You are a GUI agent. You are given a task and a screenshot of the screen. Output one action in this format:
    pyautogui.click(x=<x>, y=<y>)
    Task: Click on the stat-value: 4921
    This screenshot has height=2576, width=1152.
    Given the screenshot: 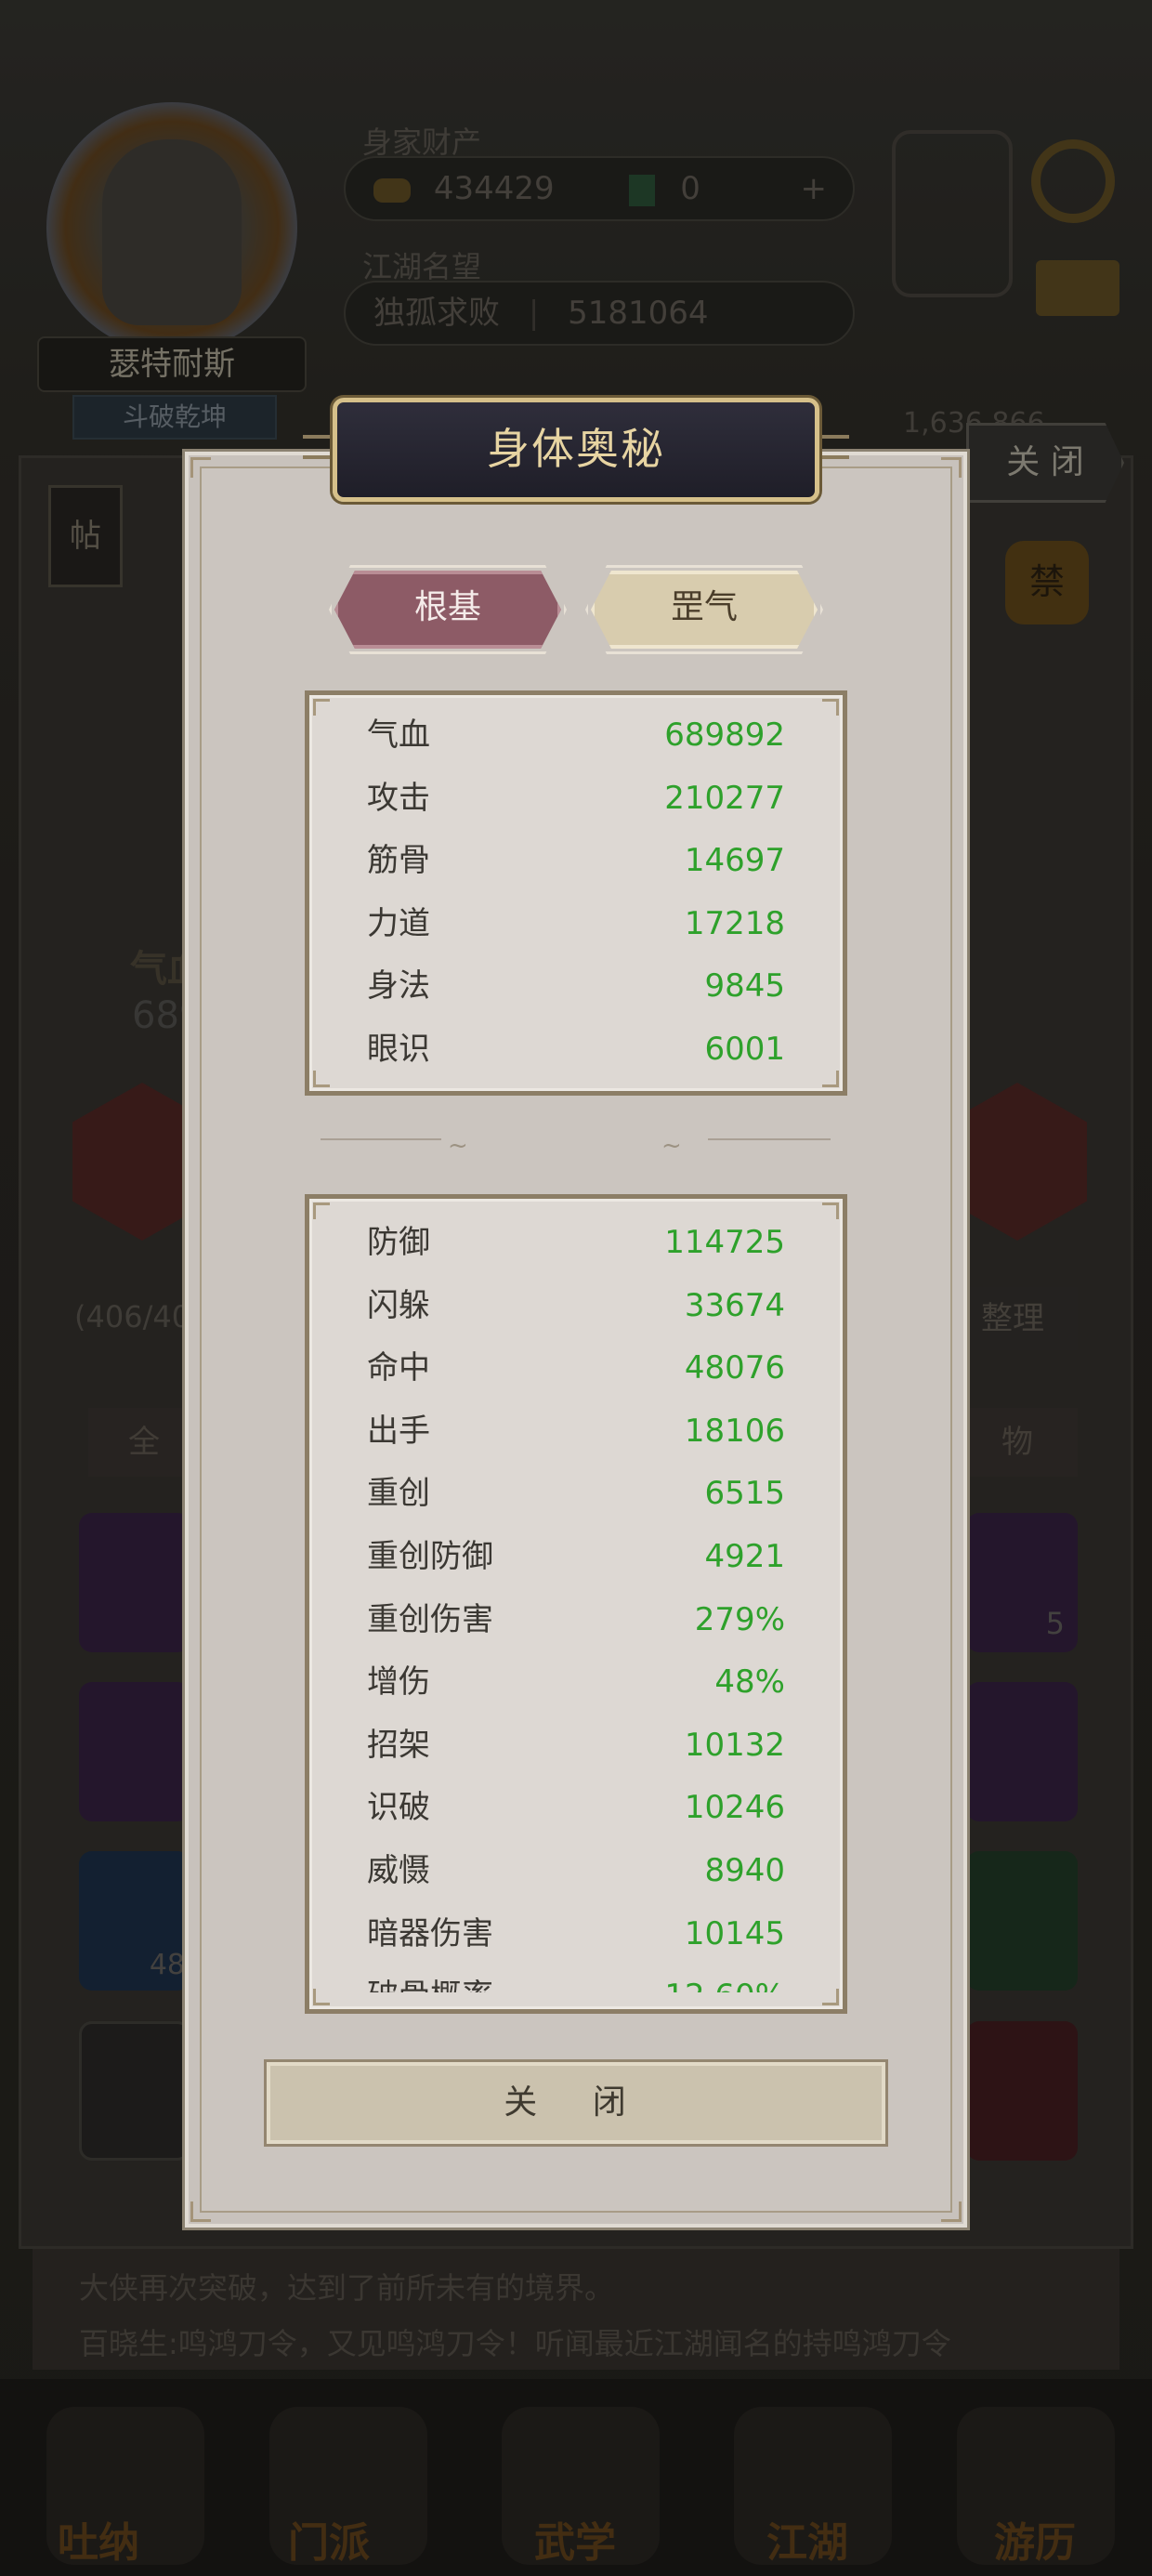 What is the action you would take?
    pyautogui.click(x=744, y=1556)
    